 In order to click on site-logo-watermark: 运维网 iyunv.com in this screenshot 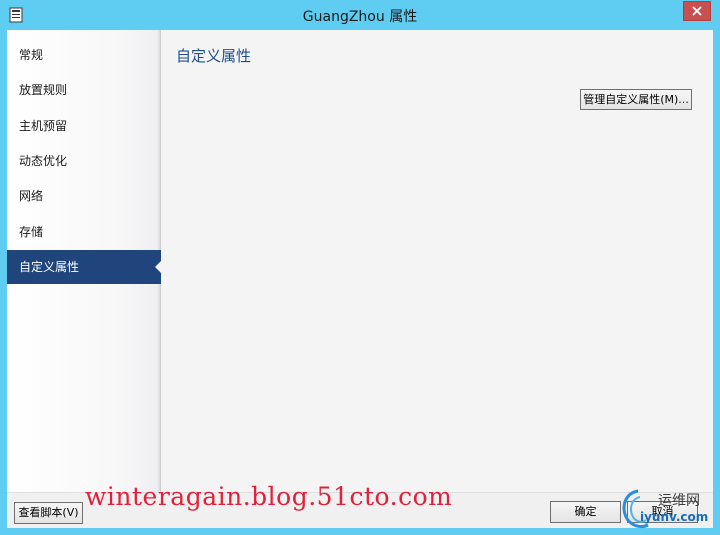, I will do `click(668, 509)`.